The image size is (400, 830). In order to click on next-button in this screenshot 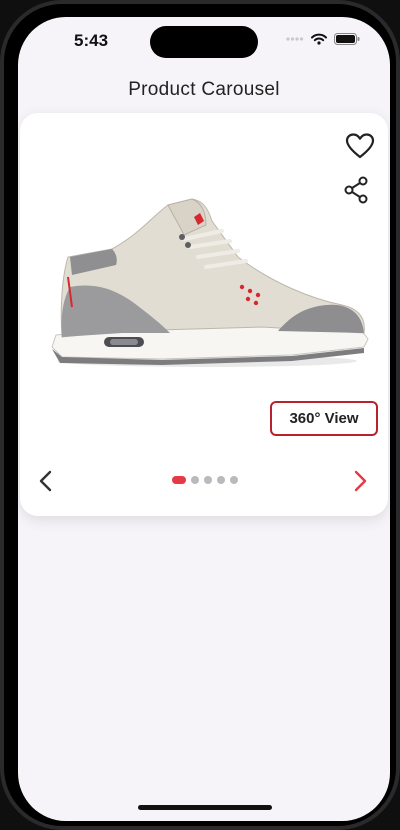, I will do `click(360, 481)`.